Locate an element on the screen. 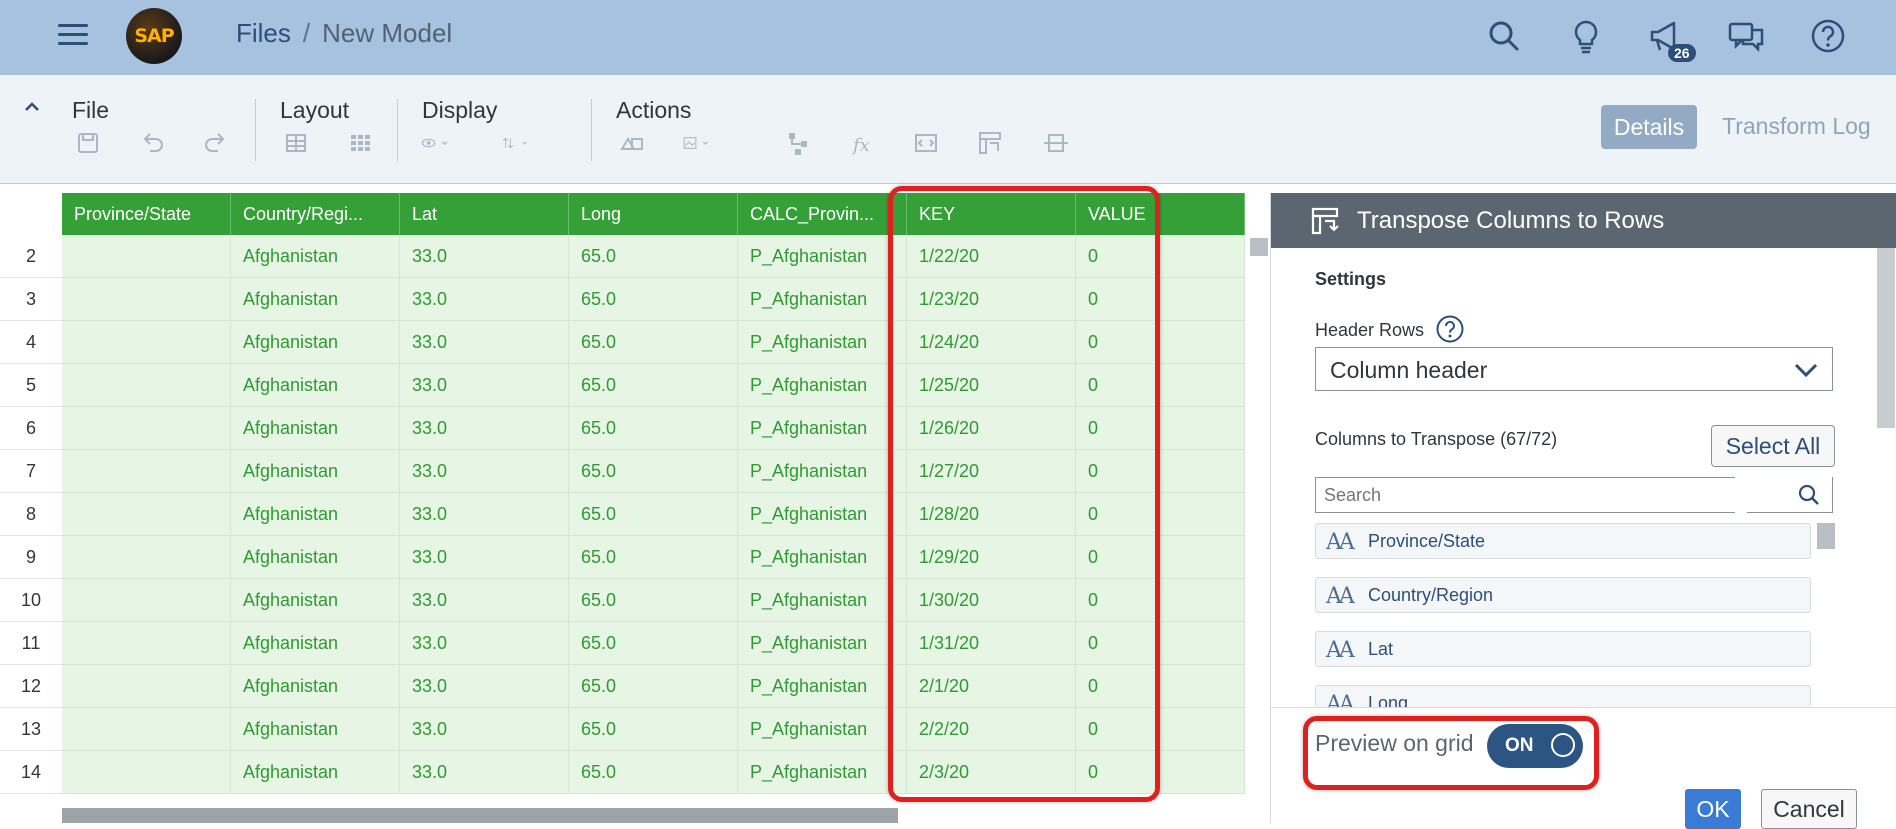 The height and width of the screenshot is (829, 1896). row-number: 11 is located at coordinates (31, 643).